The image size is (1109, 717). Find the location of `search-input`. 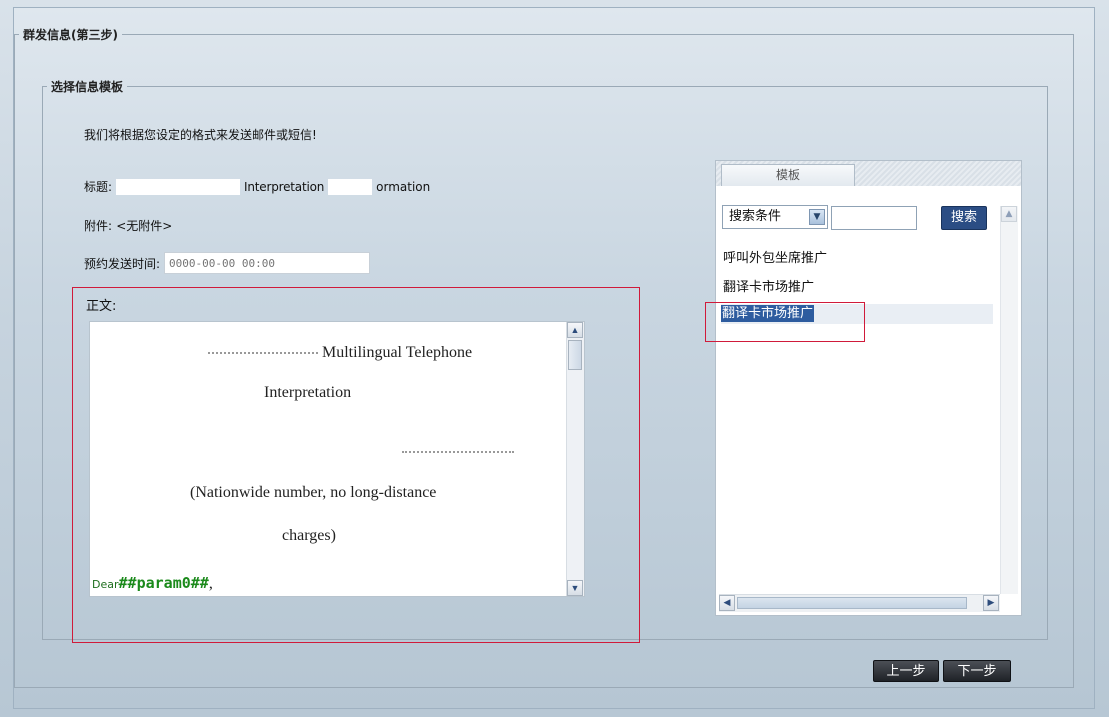

search-input is located at coordinates (874, 218).